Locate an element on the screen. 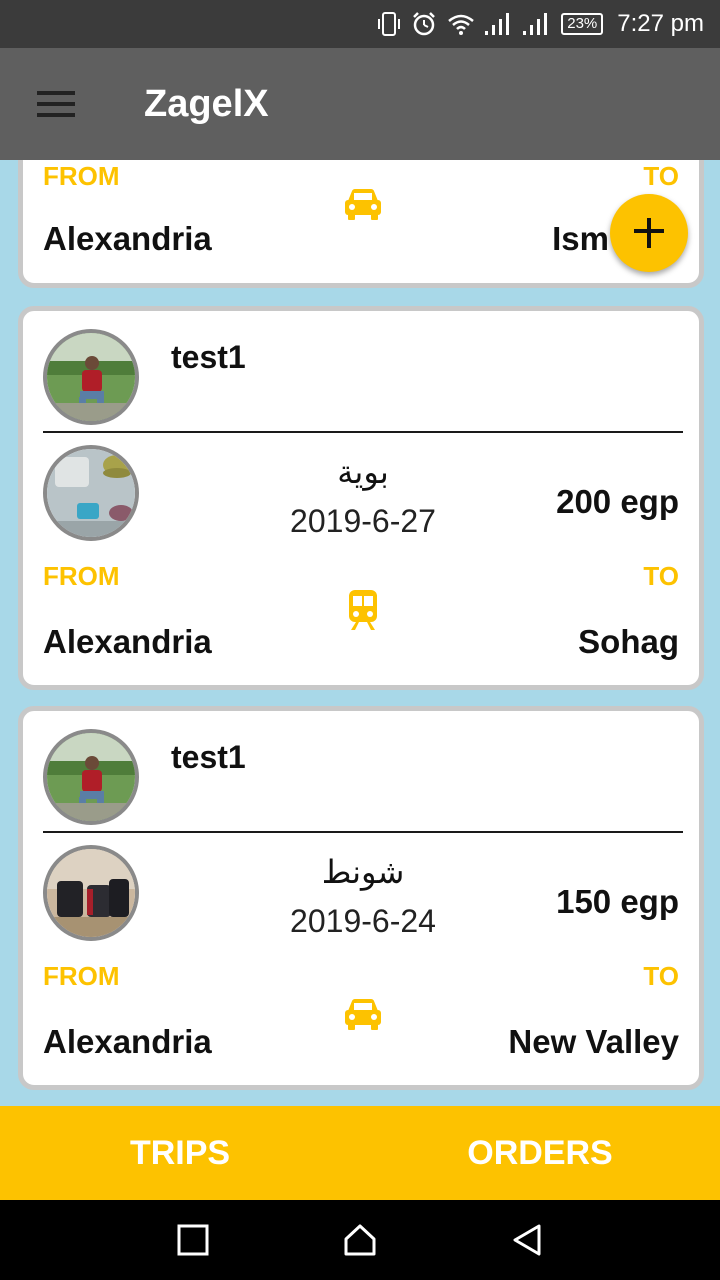 This screenshot has height=1280, width=720. to-city: New Valley is located at coordinates (593, 1041).